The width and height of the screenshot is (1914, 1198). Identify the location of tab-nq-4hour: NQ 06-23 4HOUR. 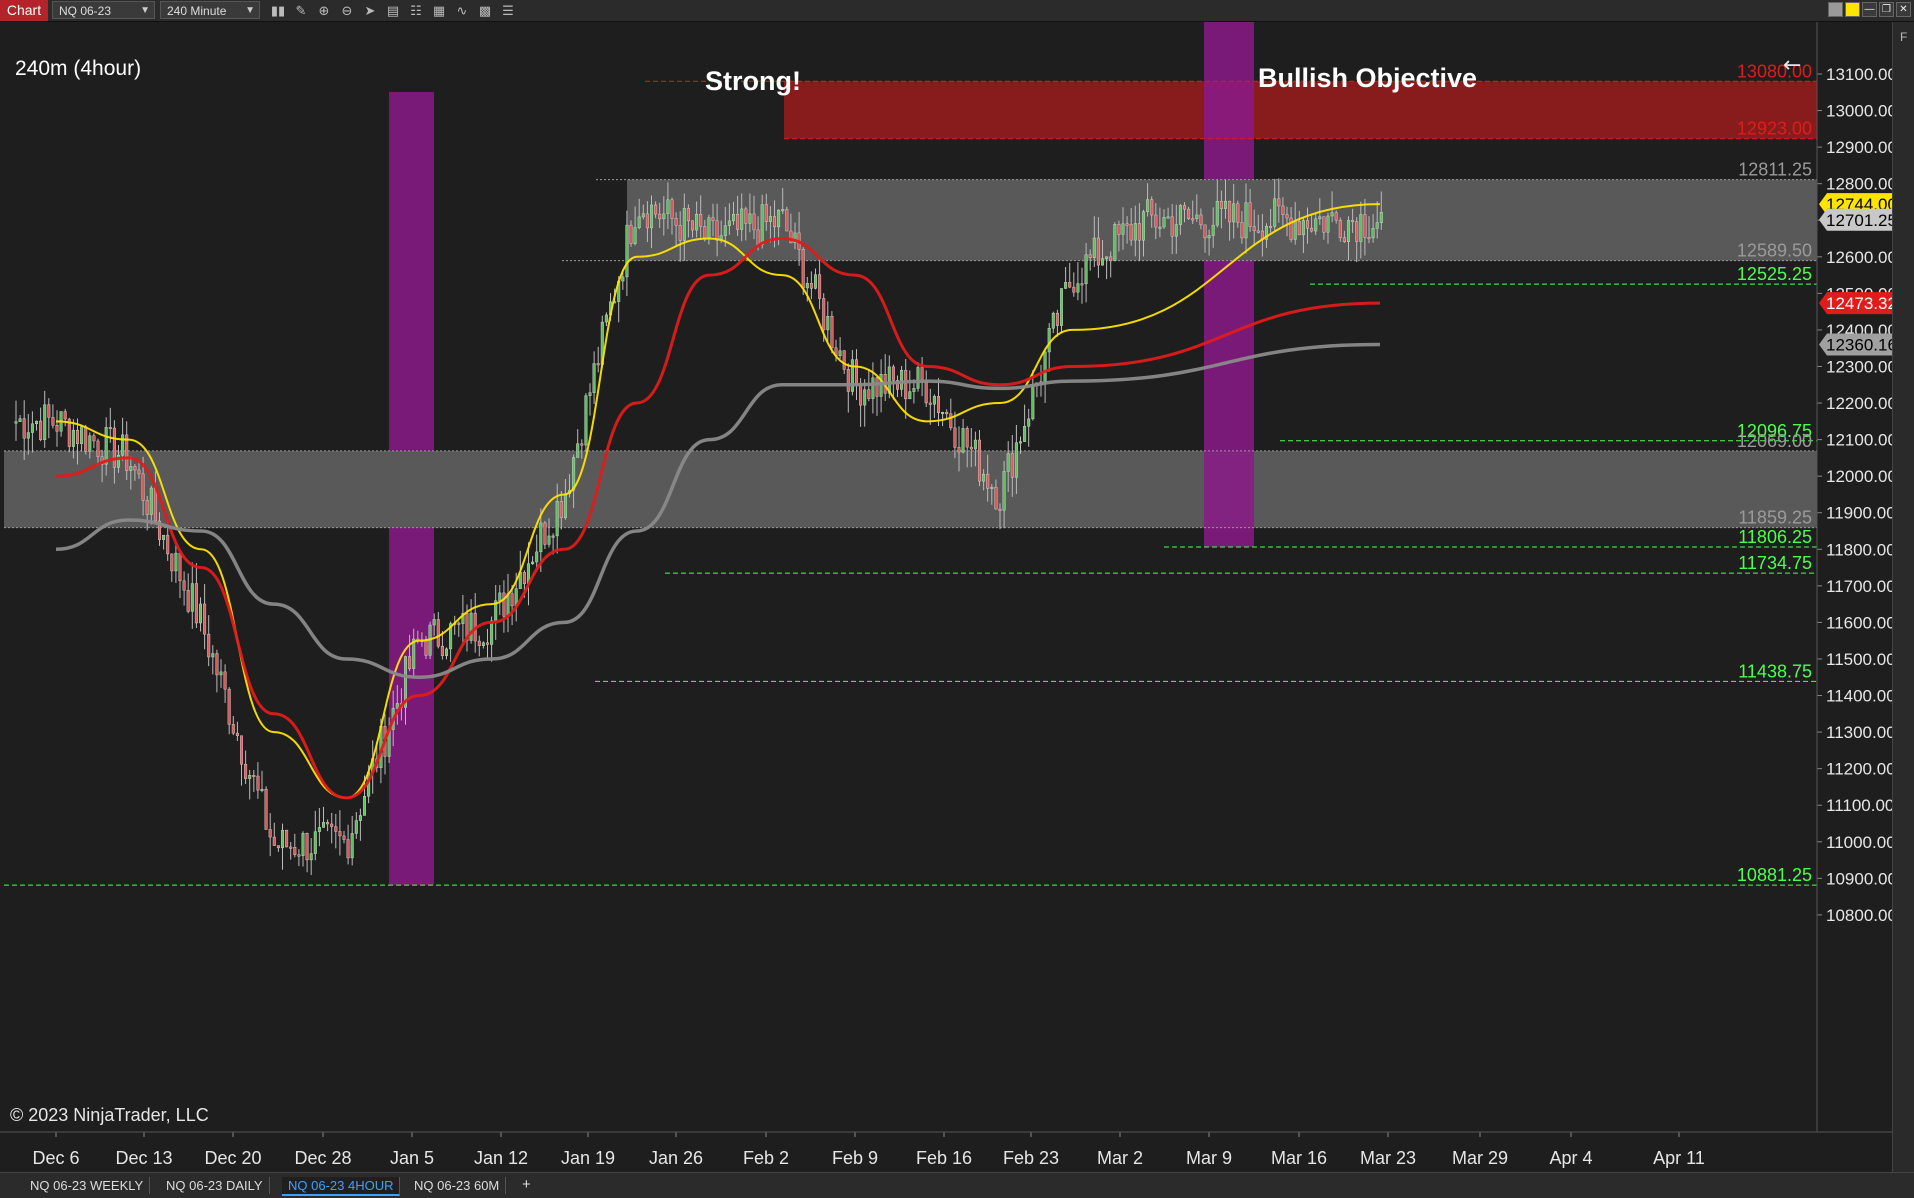
(341, 1186).